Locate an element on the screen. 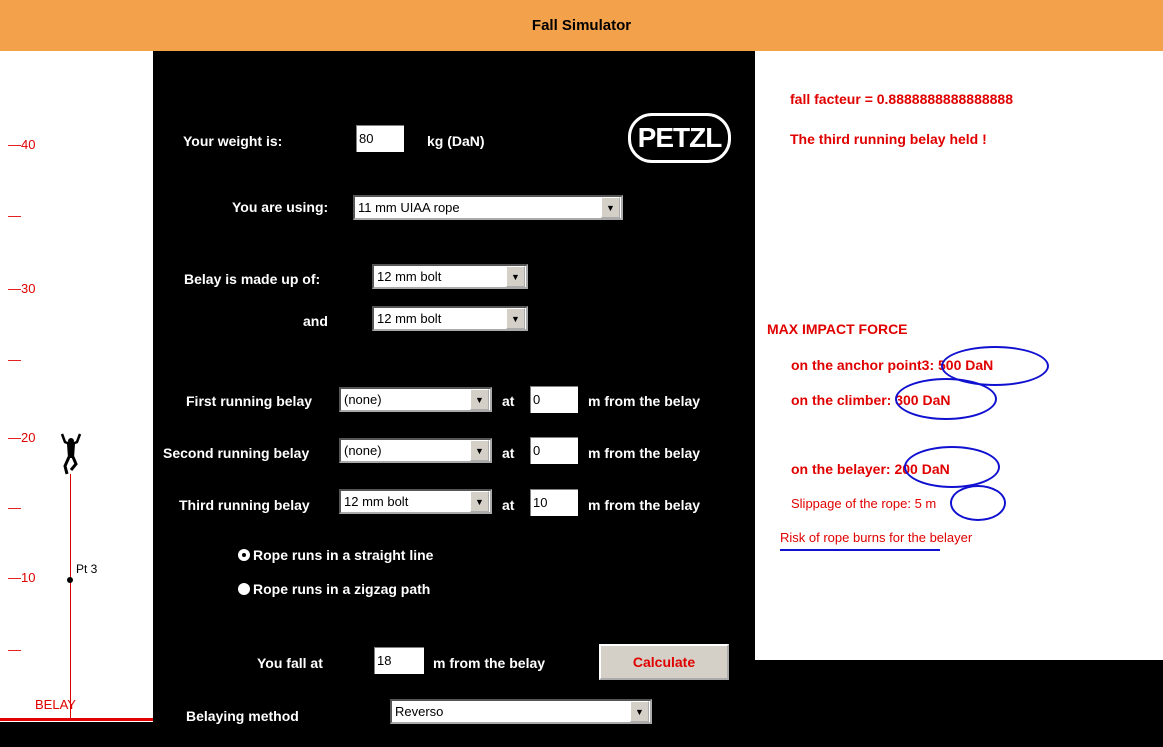 The height and width of the screenshot is (747, 1163). run1-label: First running belay is located at coordinates (249, 401).